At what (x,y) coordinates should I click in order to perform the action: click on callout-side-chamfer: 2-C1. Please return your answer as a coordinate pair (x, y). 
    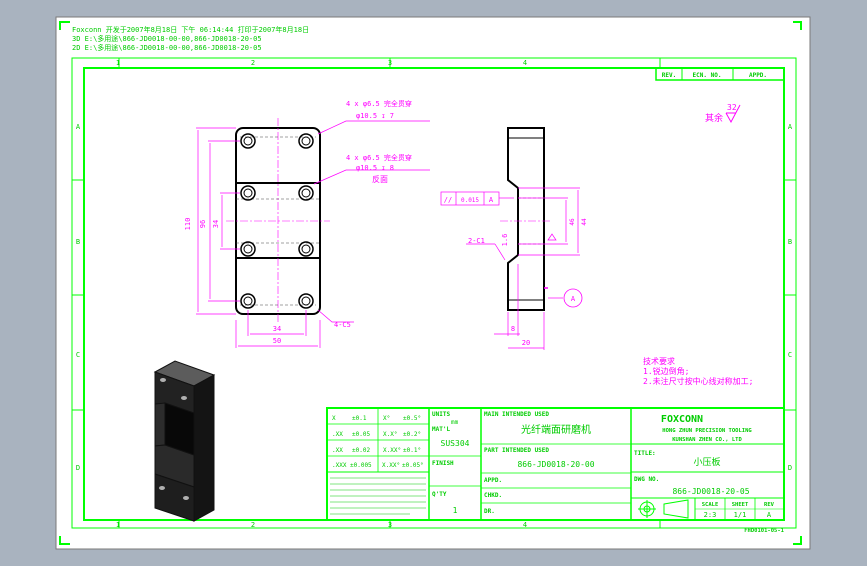
    Looking at the image, I should click on (476, 241).